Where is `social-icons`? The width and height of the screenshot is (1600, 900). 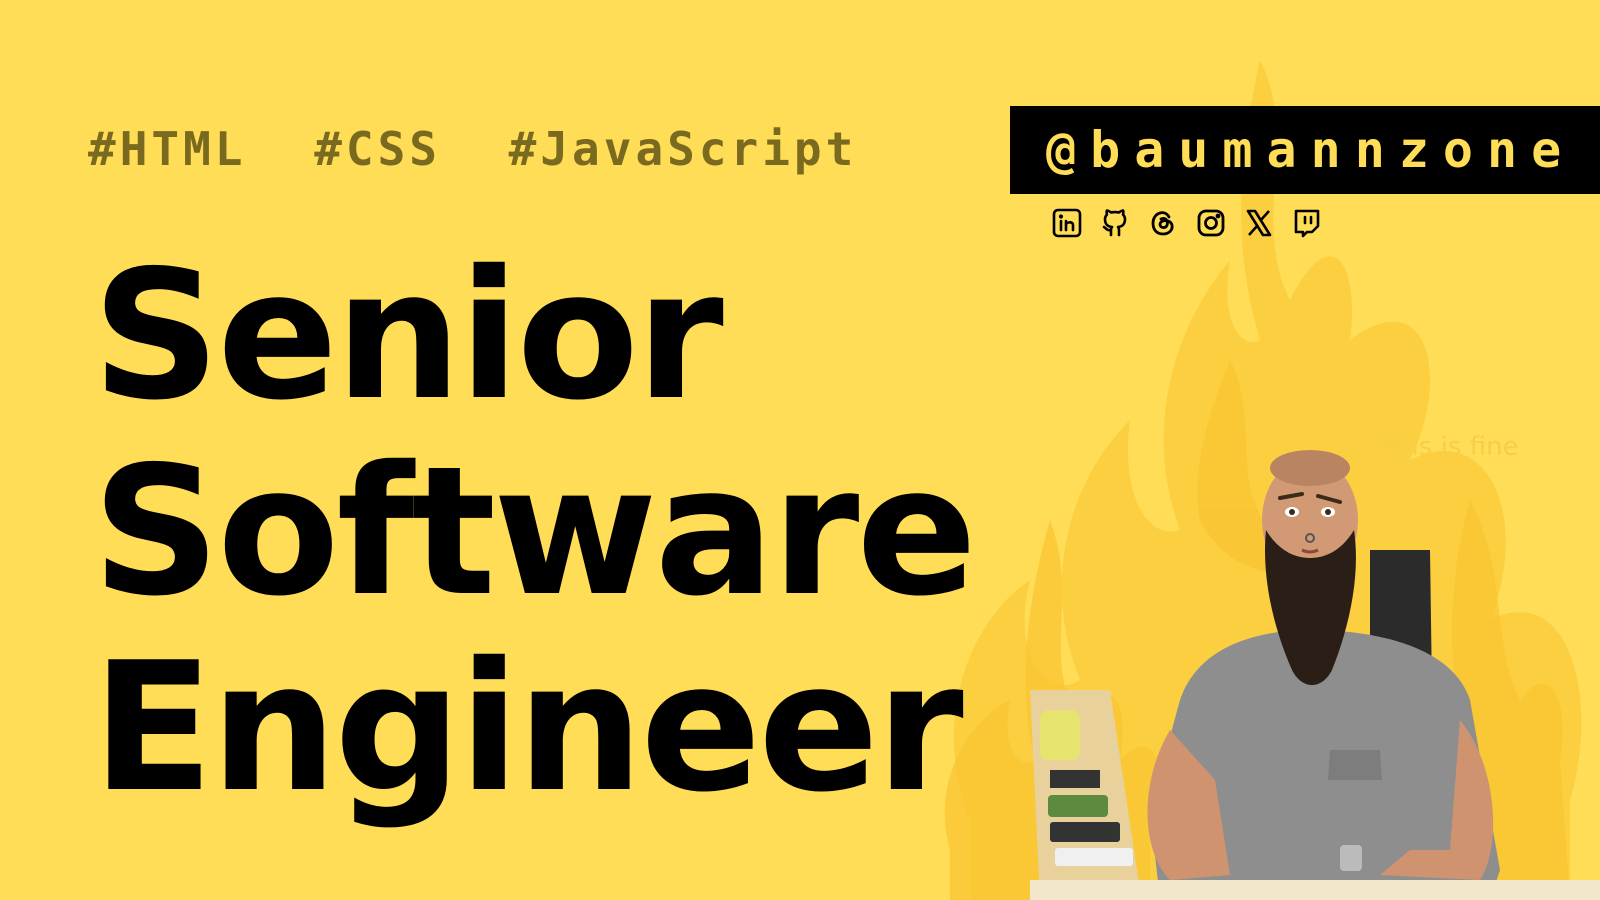
social-icons is located at coordinates (1187, 223).